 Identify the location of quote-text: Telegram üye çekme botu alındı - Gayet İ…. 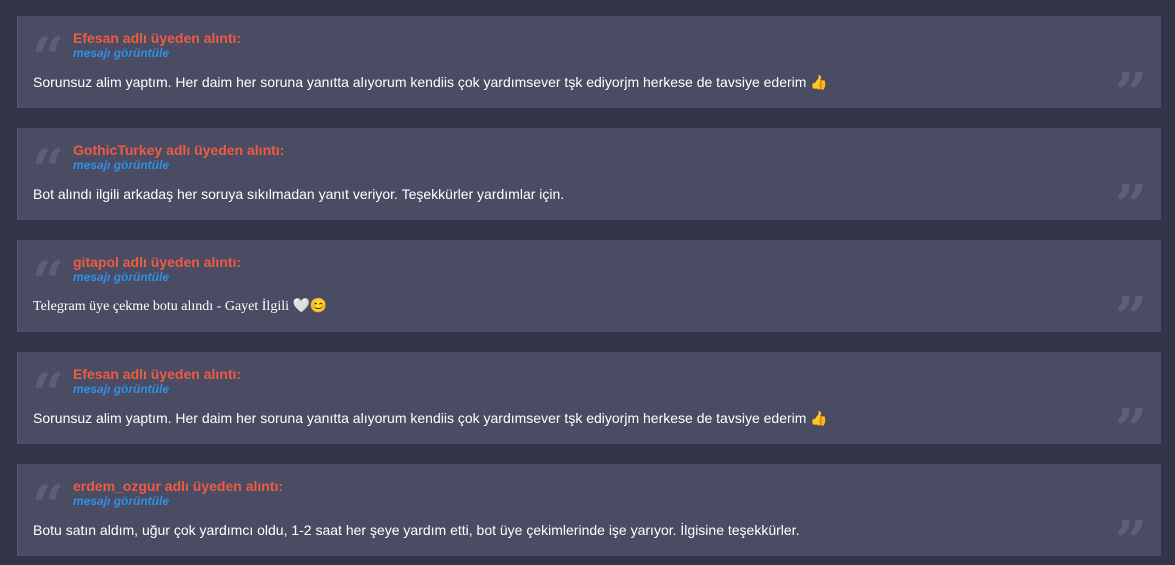
(180, 306).